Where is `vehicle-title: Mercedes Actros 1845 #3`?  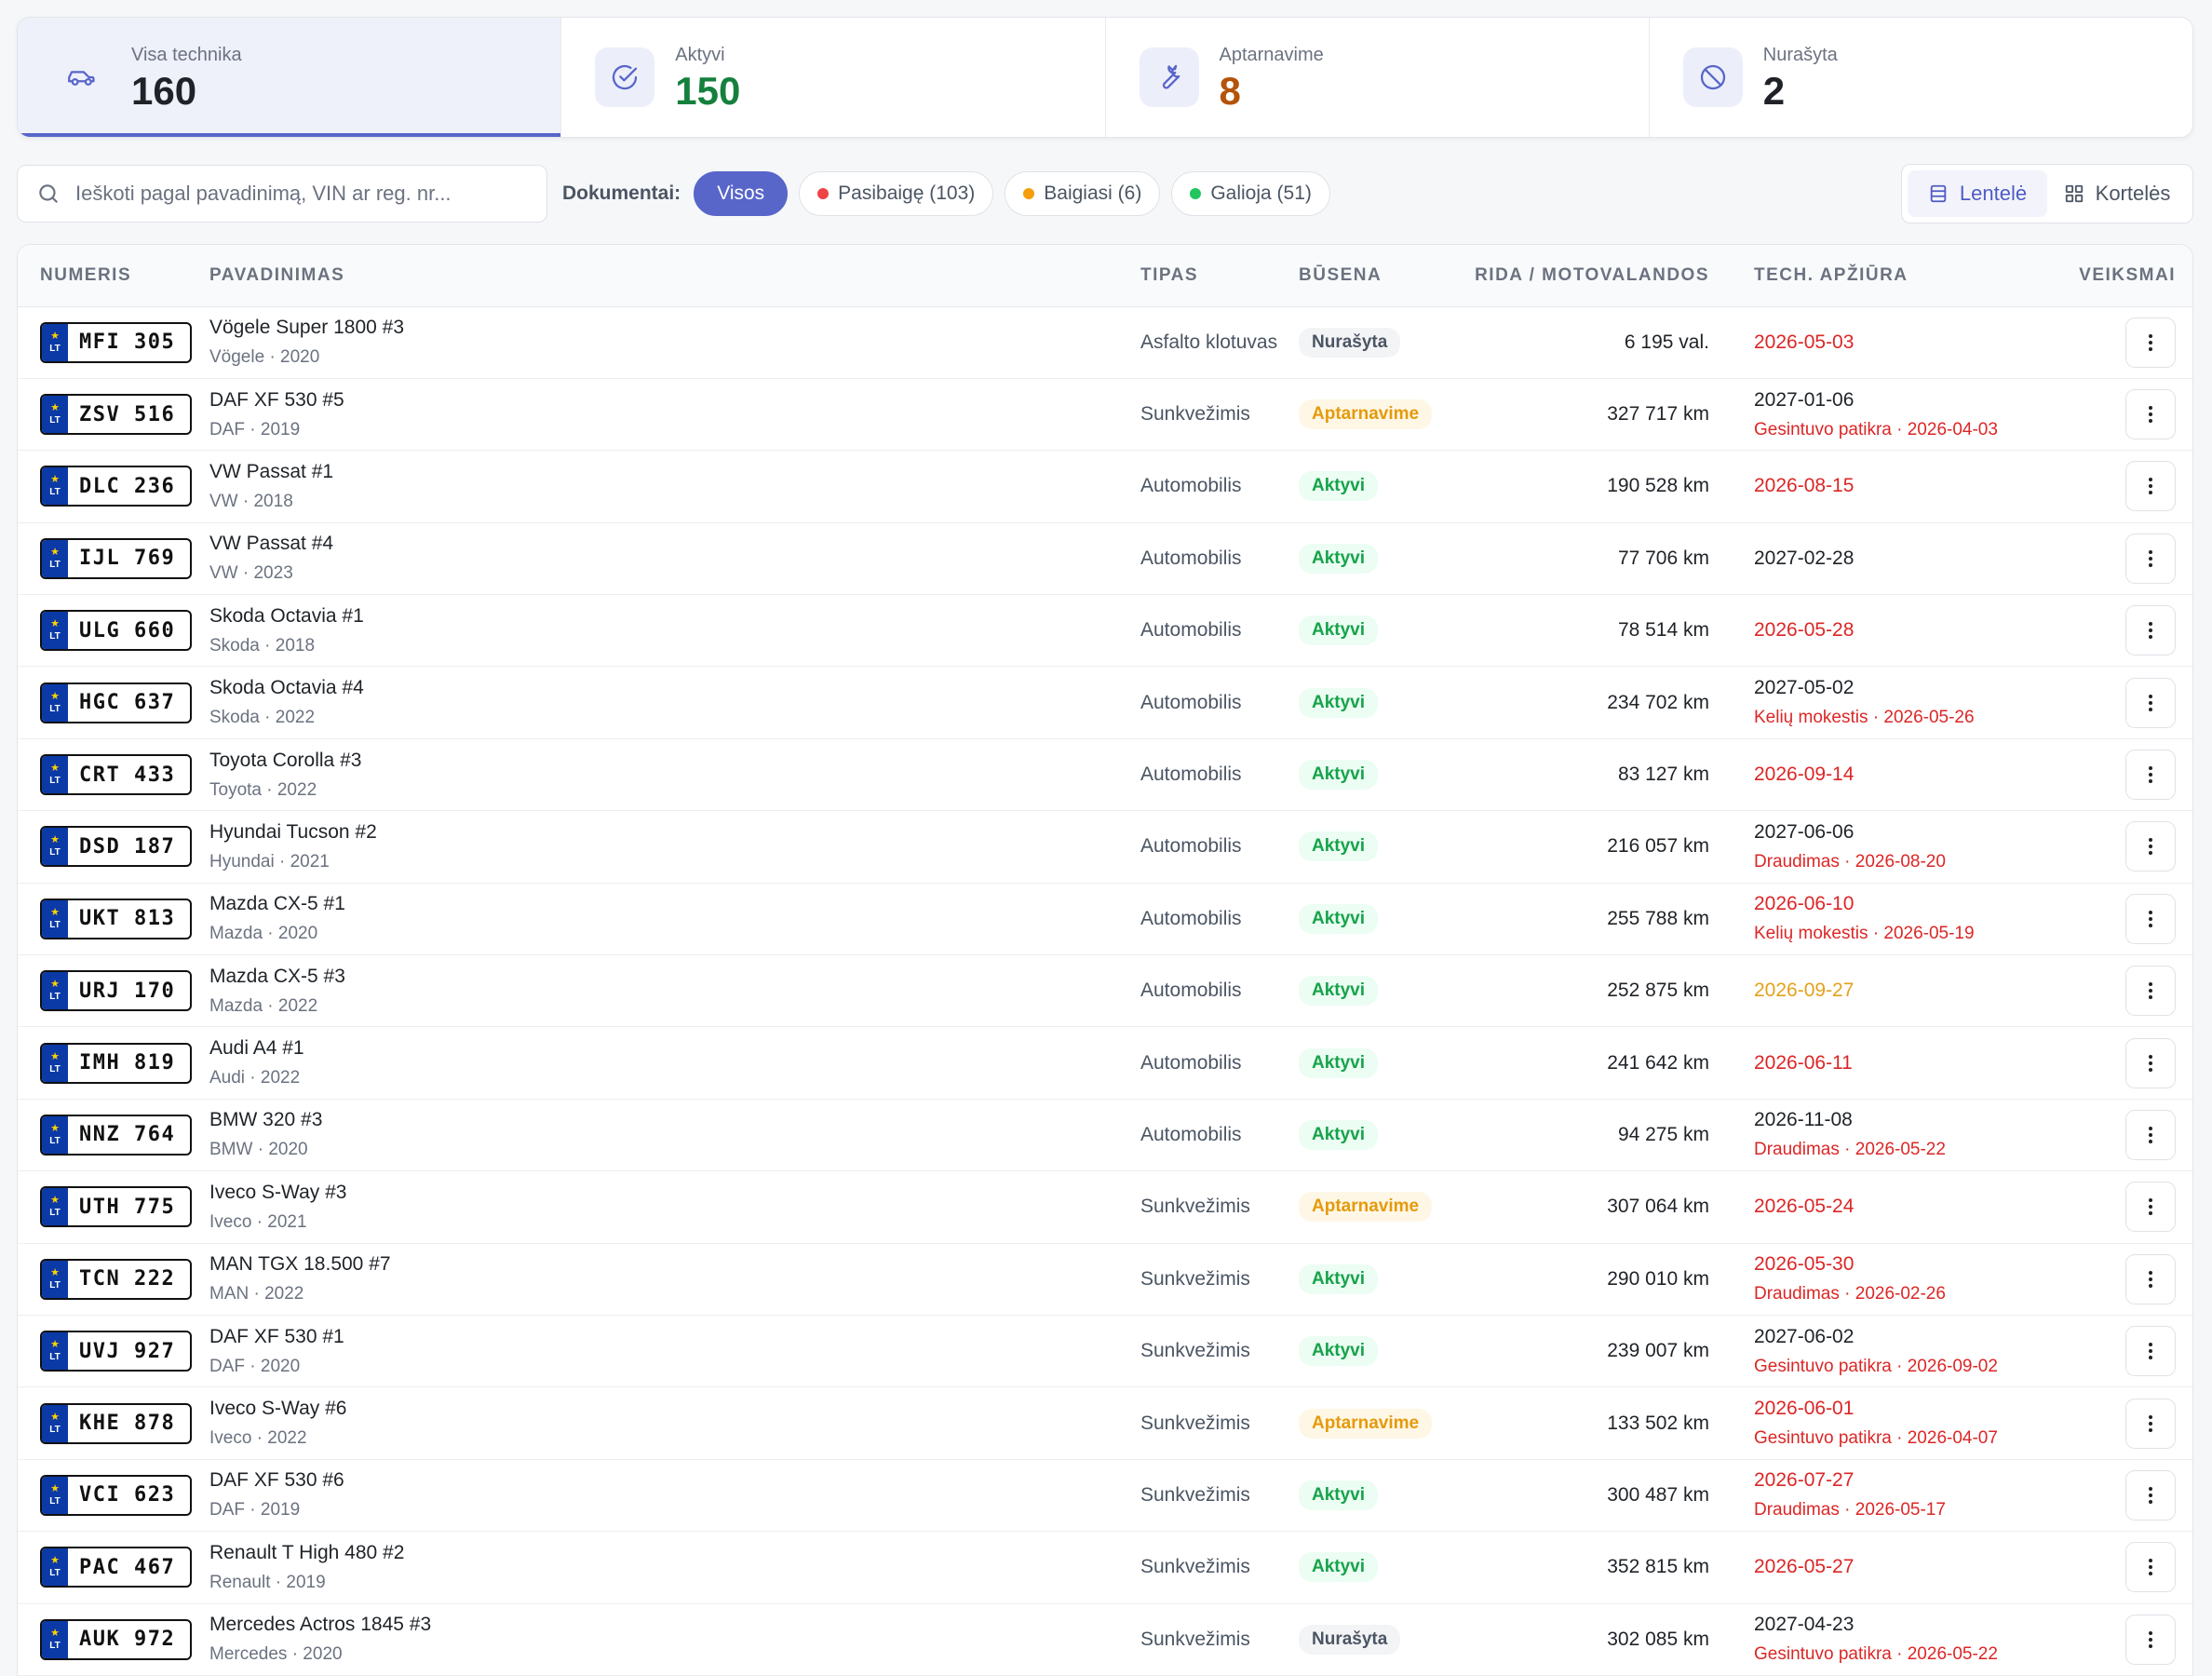
vehicle-title: Mercedes Actros 1845 #3 is located at coordinates (674, 1625).